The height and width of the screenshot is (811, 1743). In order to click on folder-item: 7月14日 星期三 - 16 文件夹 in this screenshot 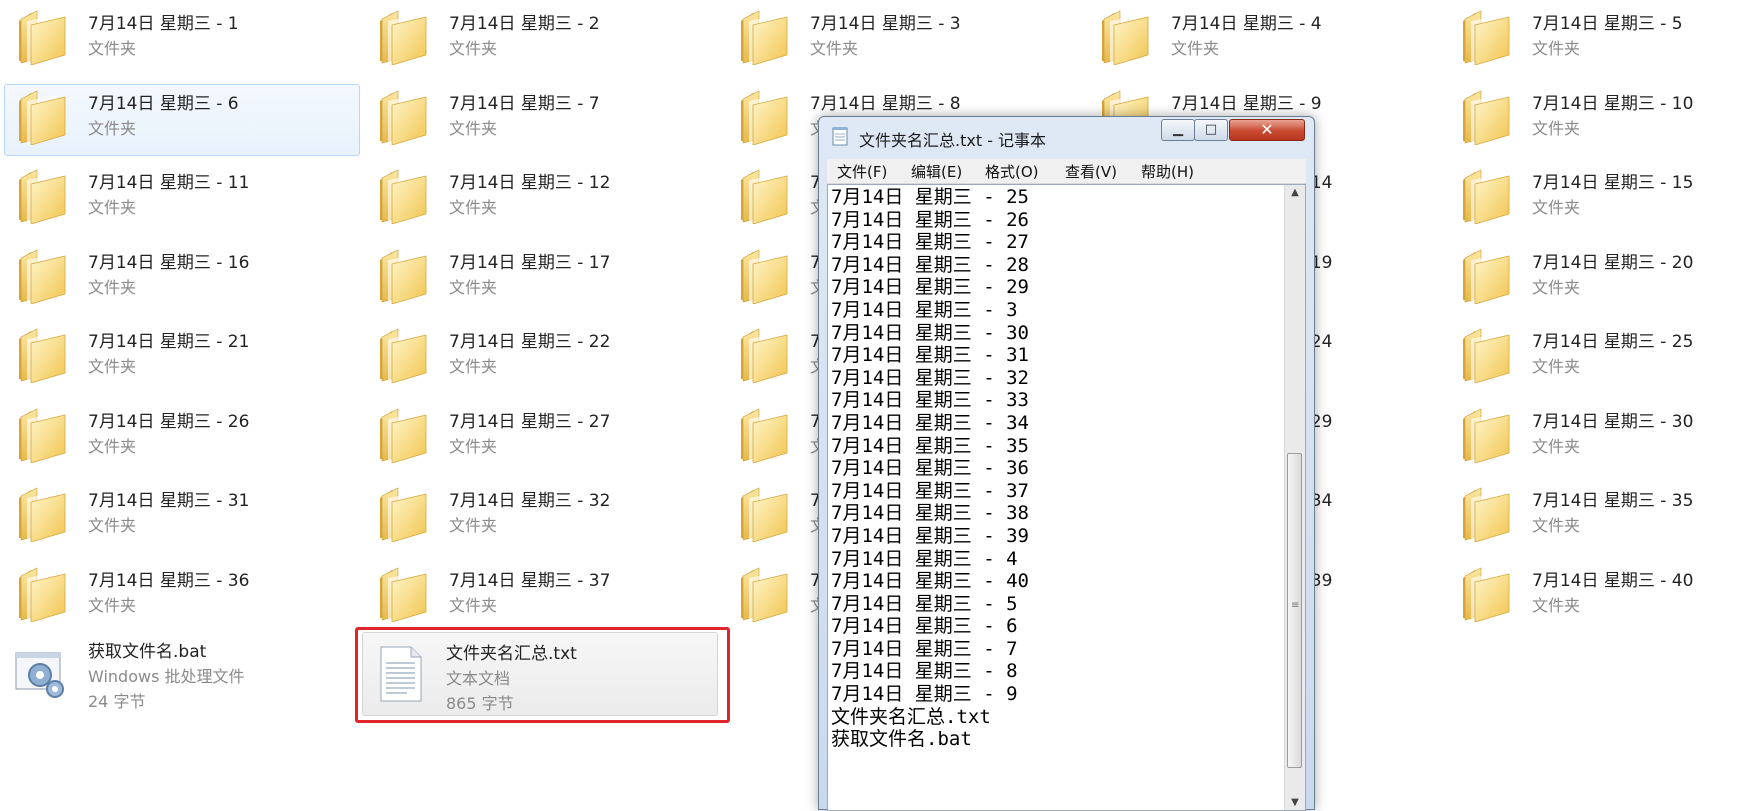, I will do `click(182, 279)`.